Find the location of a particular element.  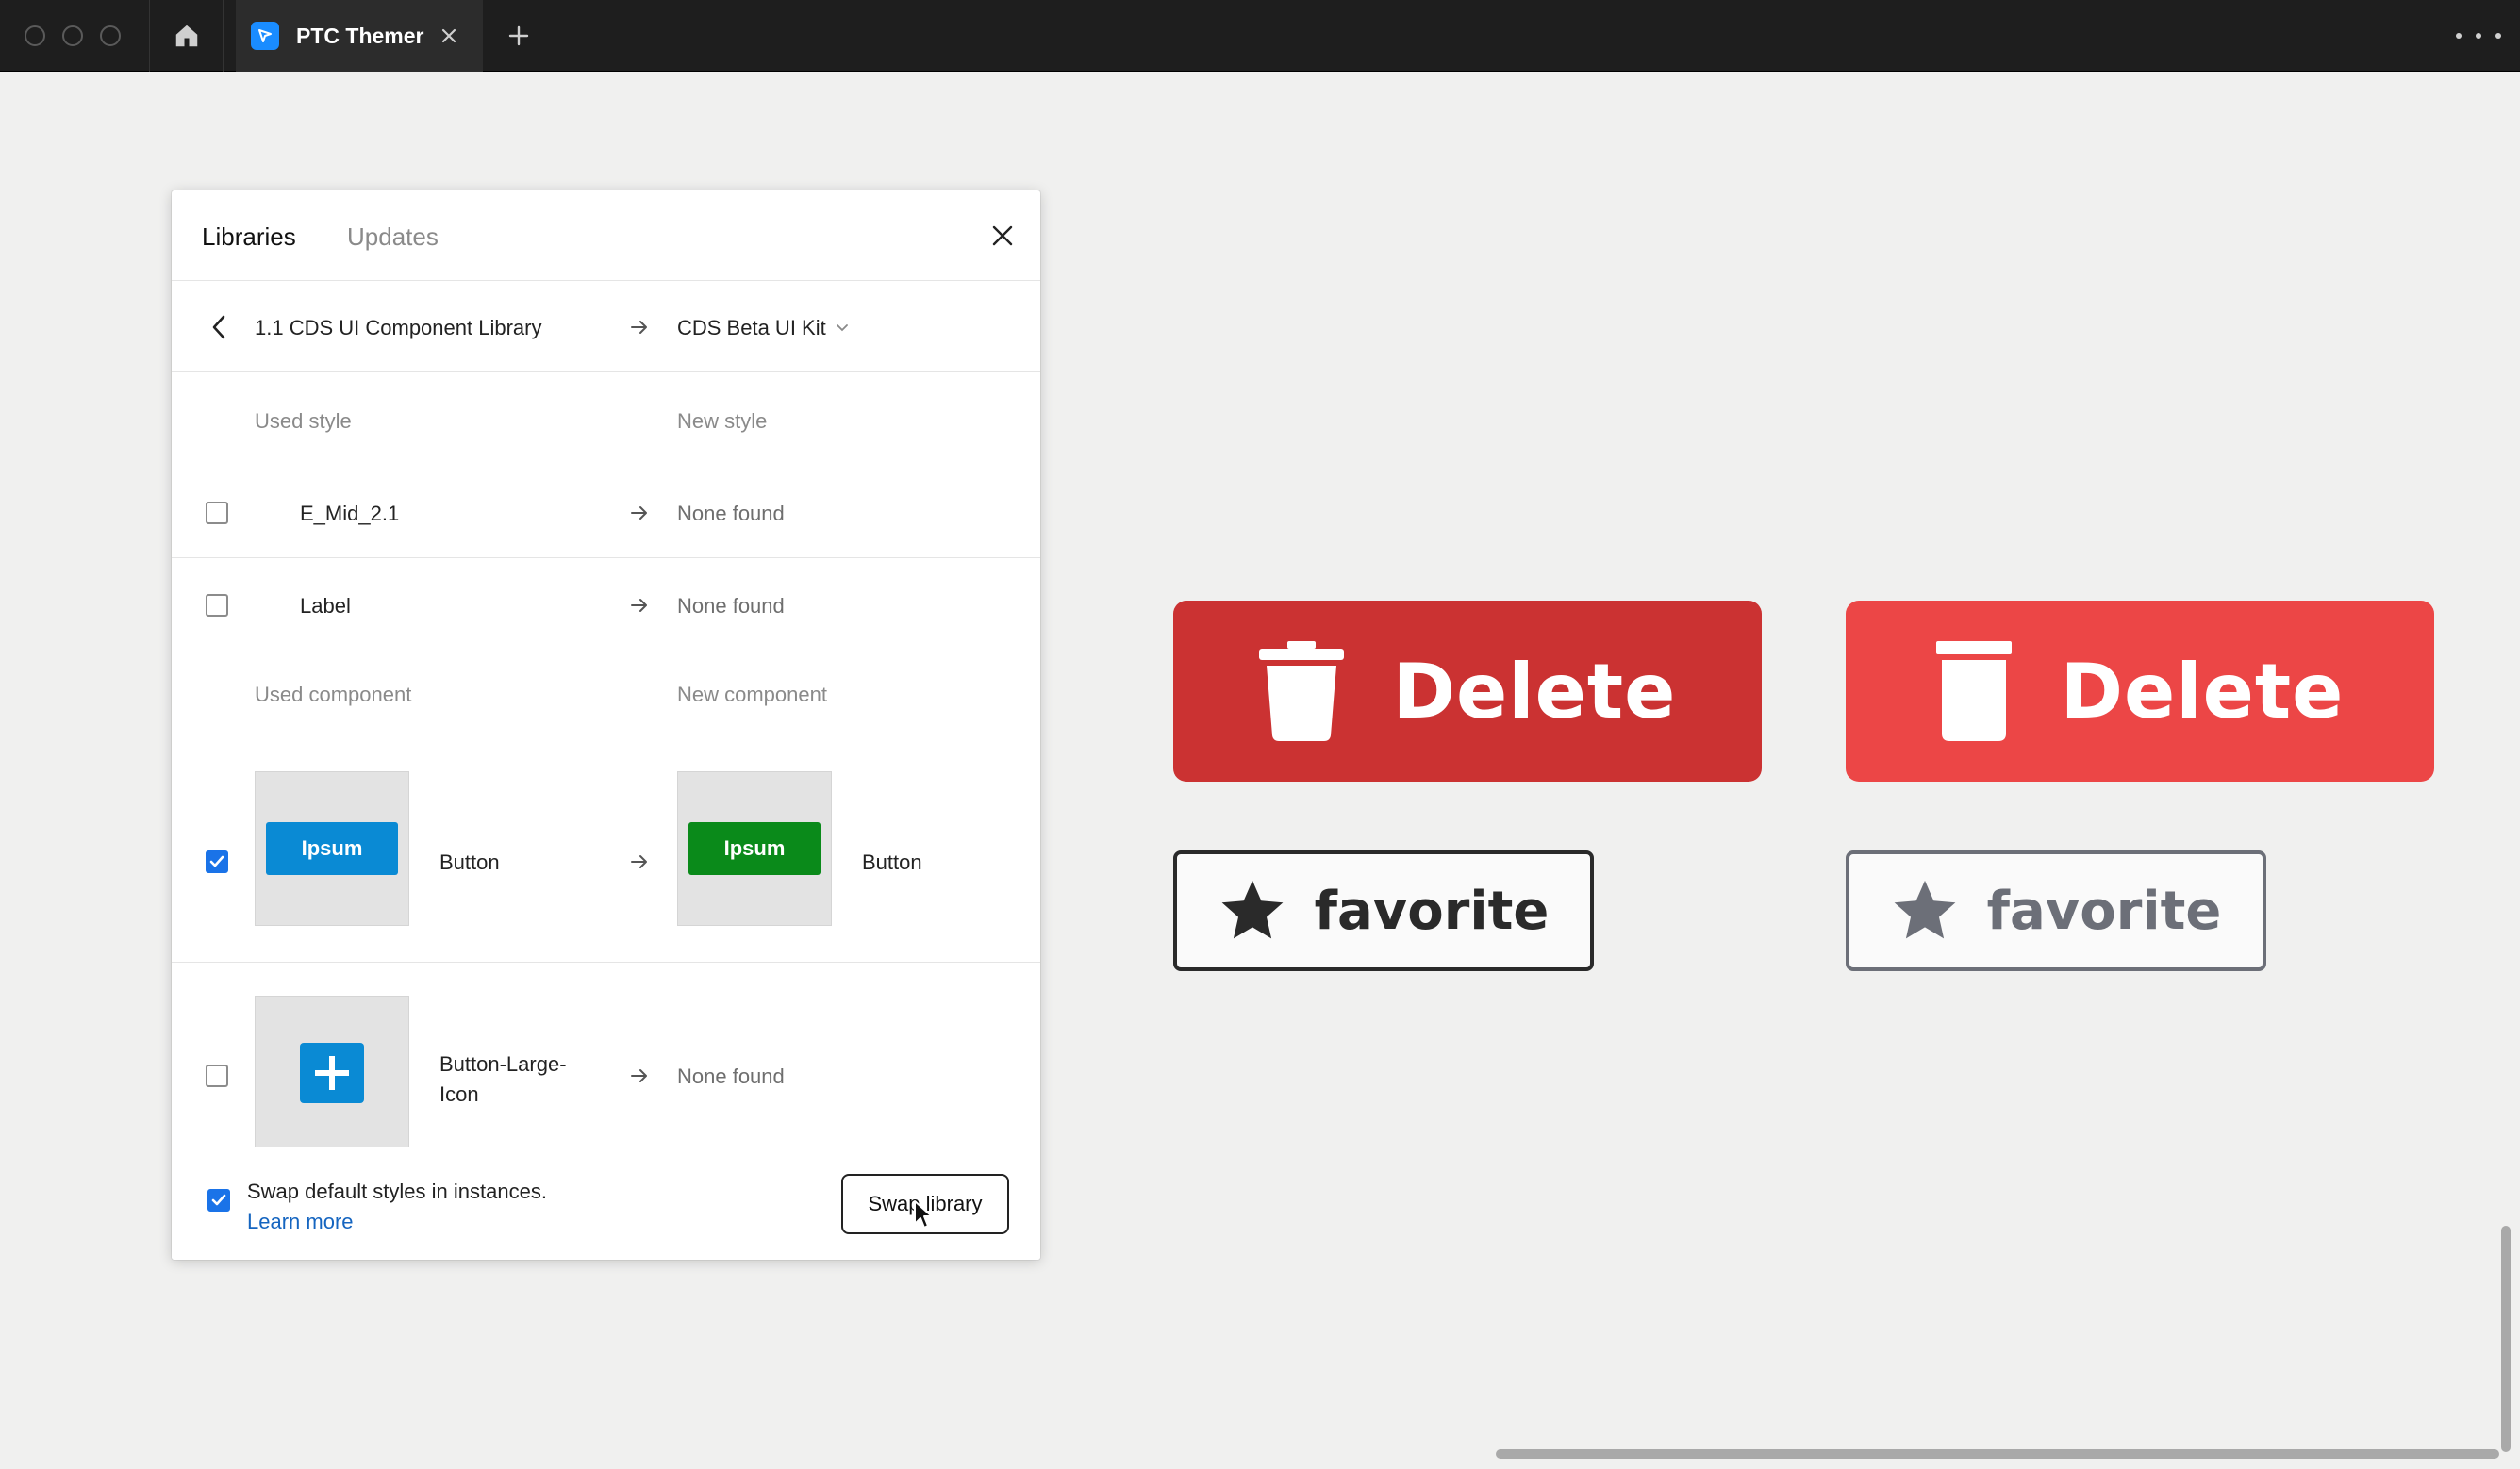

component-replacement: None found is located at coordinates (731, 1076).